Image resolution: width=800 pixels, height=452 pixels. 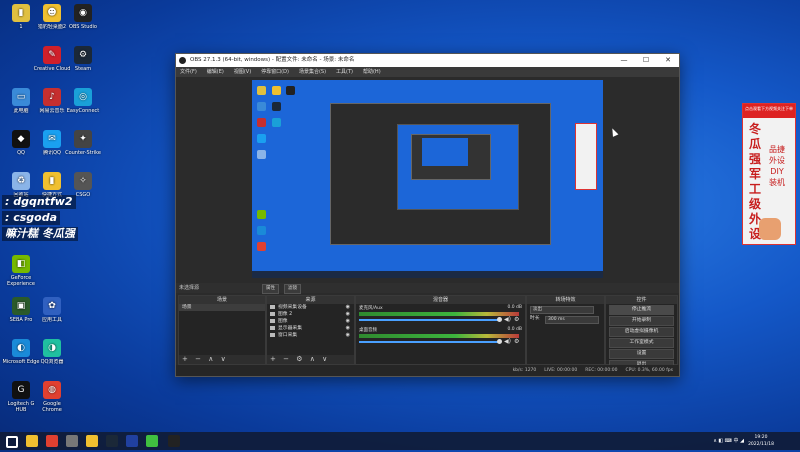 What do you see at coordinates (215, 72) in the screenshot?
I see `menu-edit: 编辑(E)` at bounding box center [215, 72].